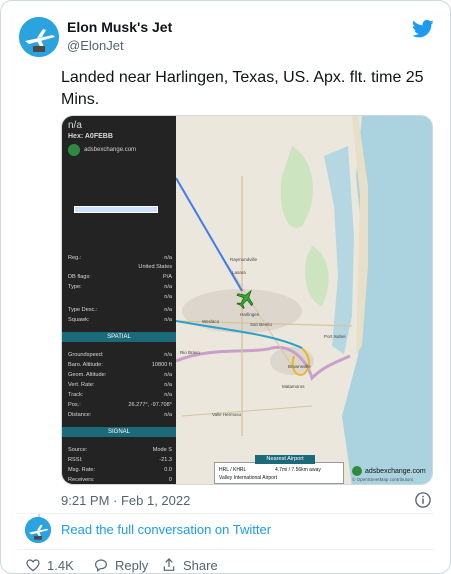 This screenshot has height=574, width=451. I want to click on like-count: 1.4K, so click(60, 565).